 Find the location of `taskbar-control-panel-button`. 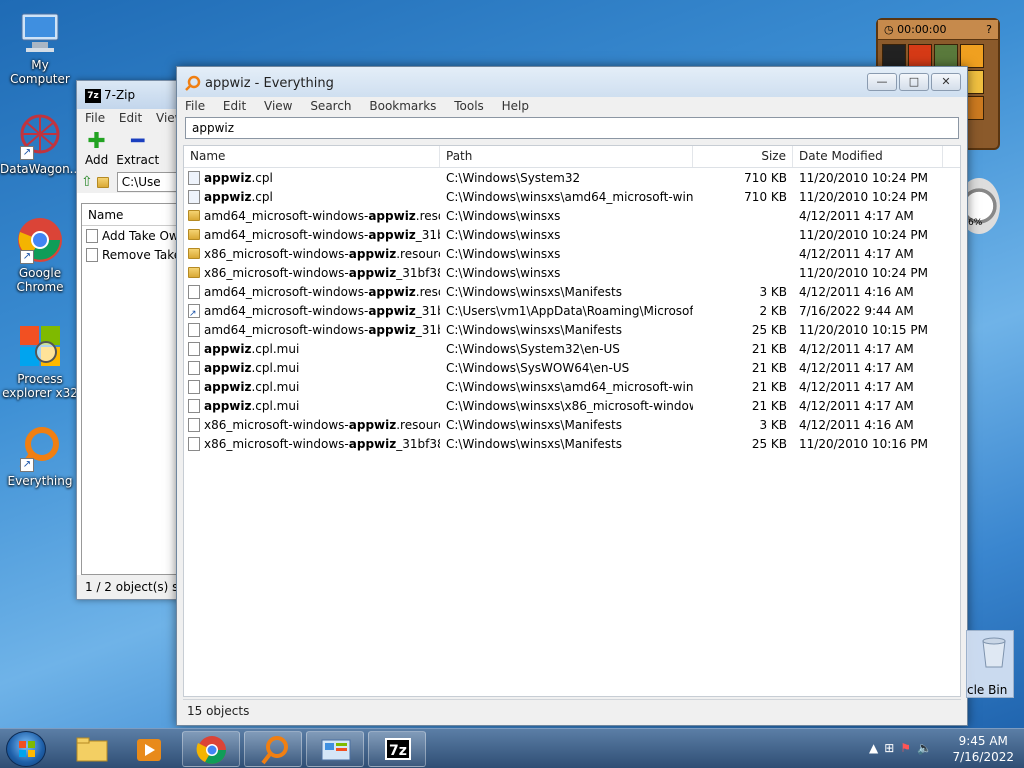

taskbar-control-panel-button is located at coordinates (335, 749).